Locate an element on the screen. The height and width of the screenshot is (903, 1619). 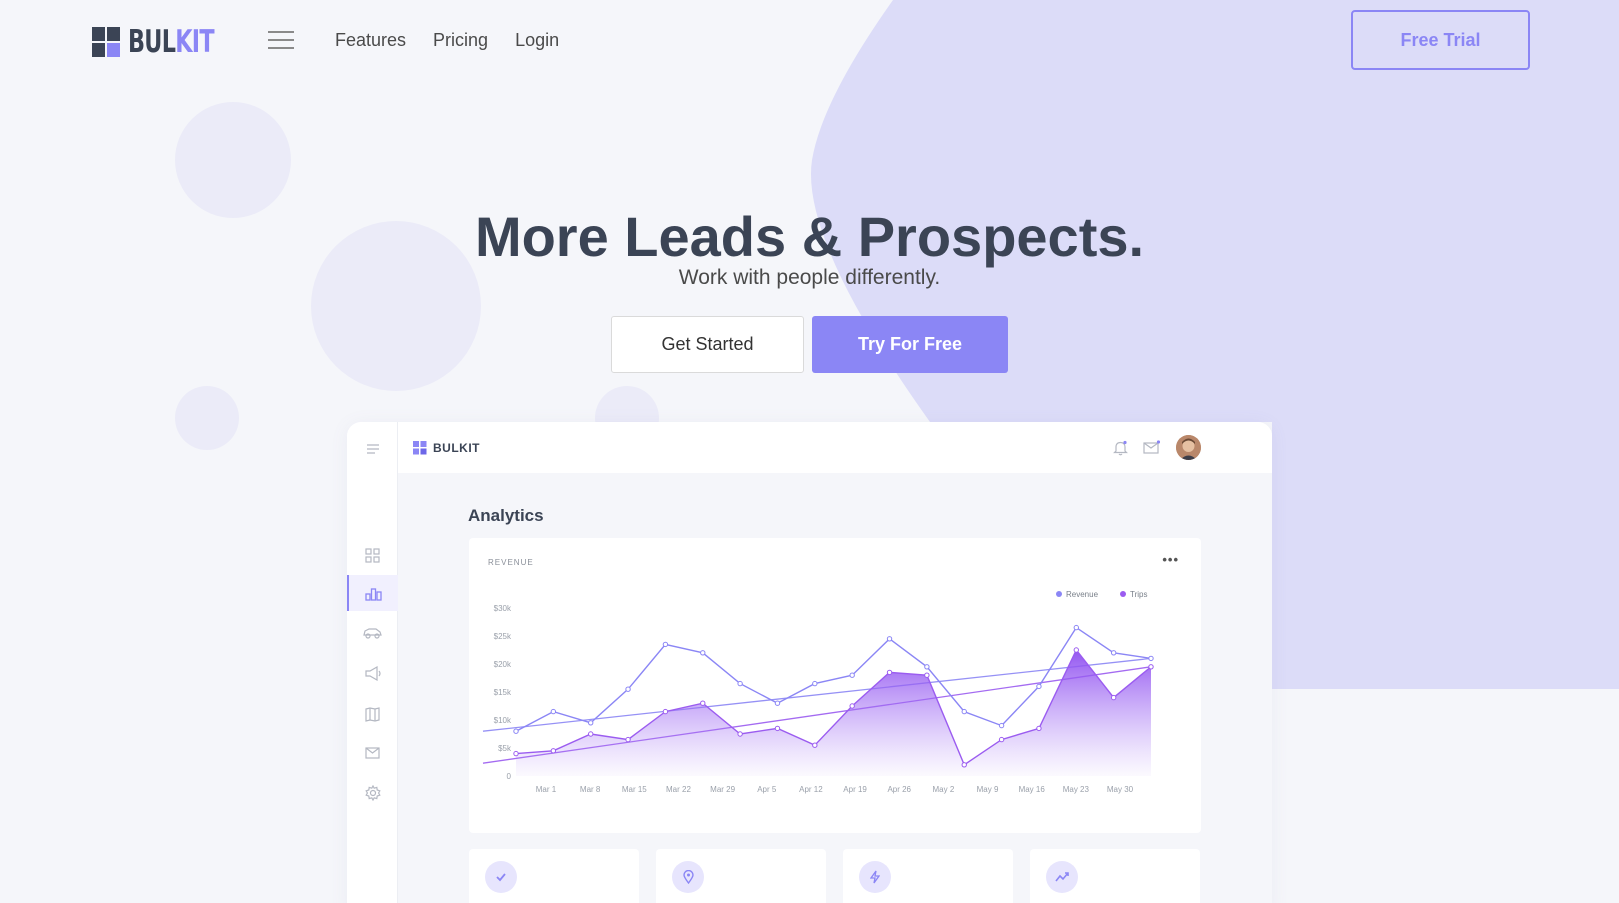
dashboard-sidebar is located at coordinates (372, 662).